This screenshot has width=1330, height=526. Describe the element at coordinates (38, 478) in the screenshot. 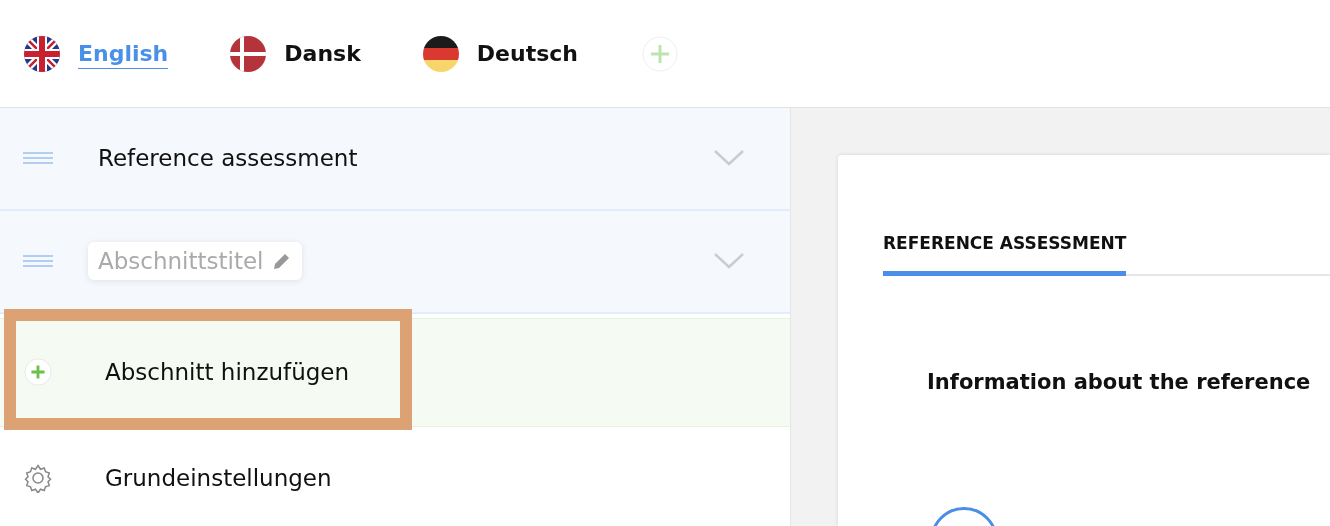

I see `settings-icon` at that location.